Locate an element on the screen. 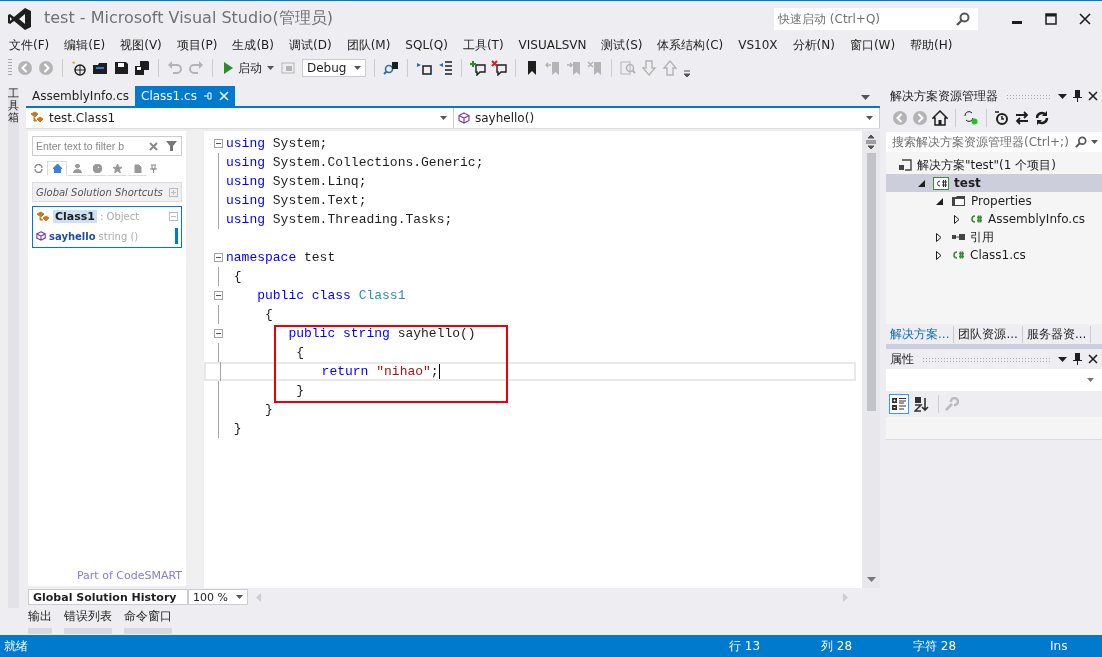 The width and height of the screenshot is (1102, 657). collapsed-icon is located at coordinates (957, 219).